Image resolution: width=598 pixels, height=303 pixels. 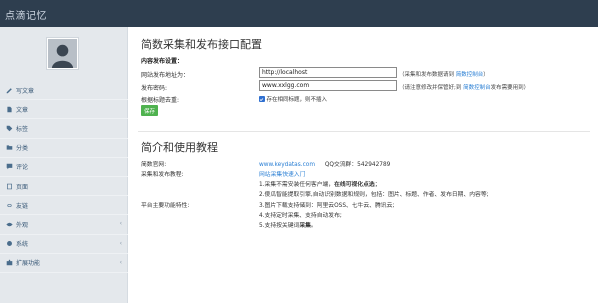 I want to click on sidebar-item-label: 标签, so click(x=22, y=129).